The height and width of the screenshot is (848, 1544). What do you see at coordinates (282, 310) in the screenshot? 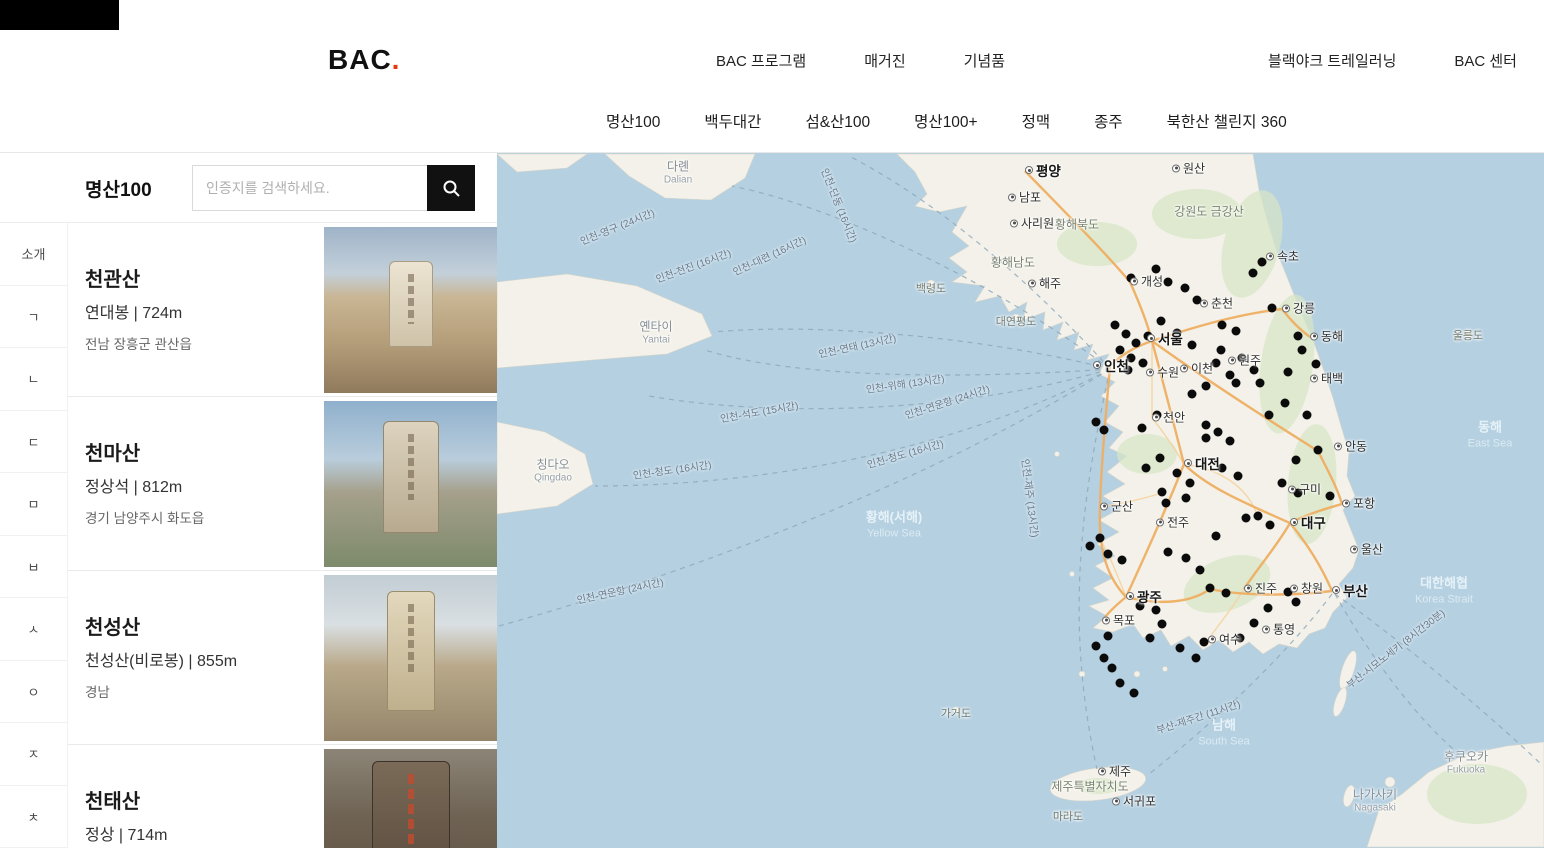
I see `list-item: 천관산 연대봉 | 724m 전남 장흥군 관산읍` at bounding box center [282, 310].